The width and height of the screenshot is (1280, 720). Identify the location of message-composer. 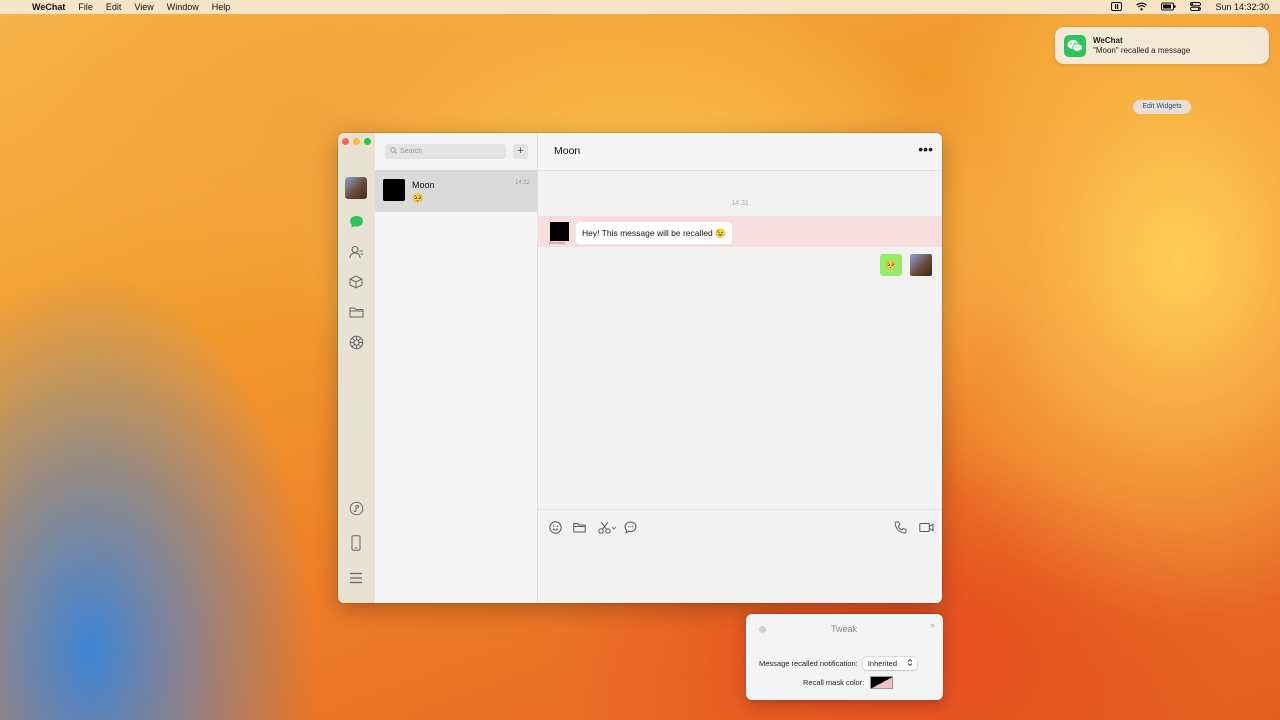
(740, 556).